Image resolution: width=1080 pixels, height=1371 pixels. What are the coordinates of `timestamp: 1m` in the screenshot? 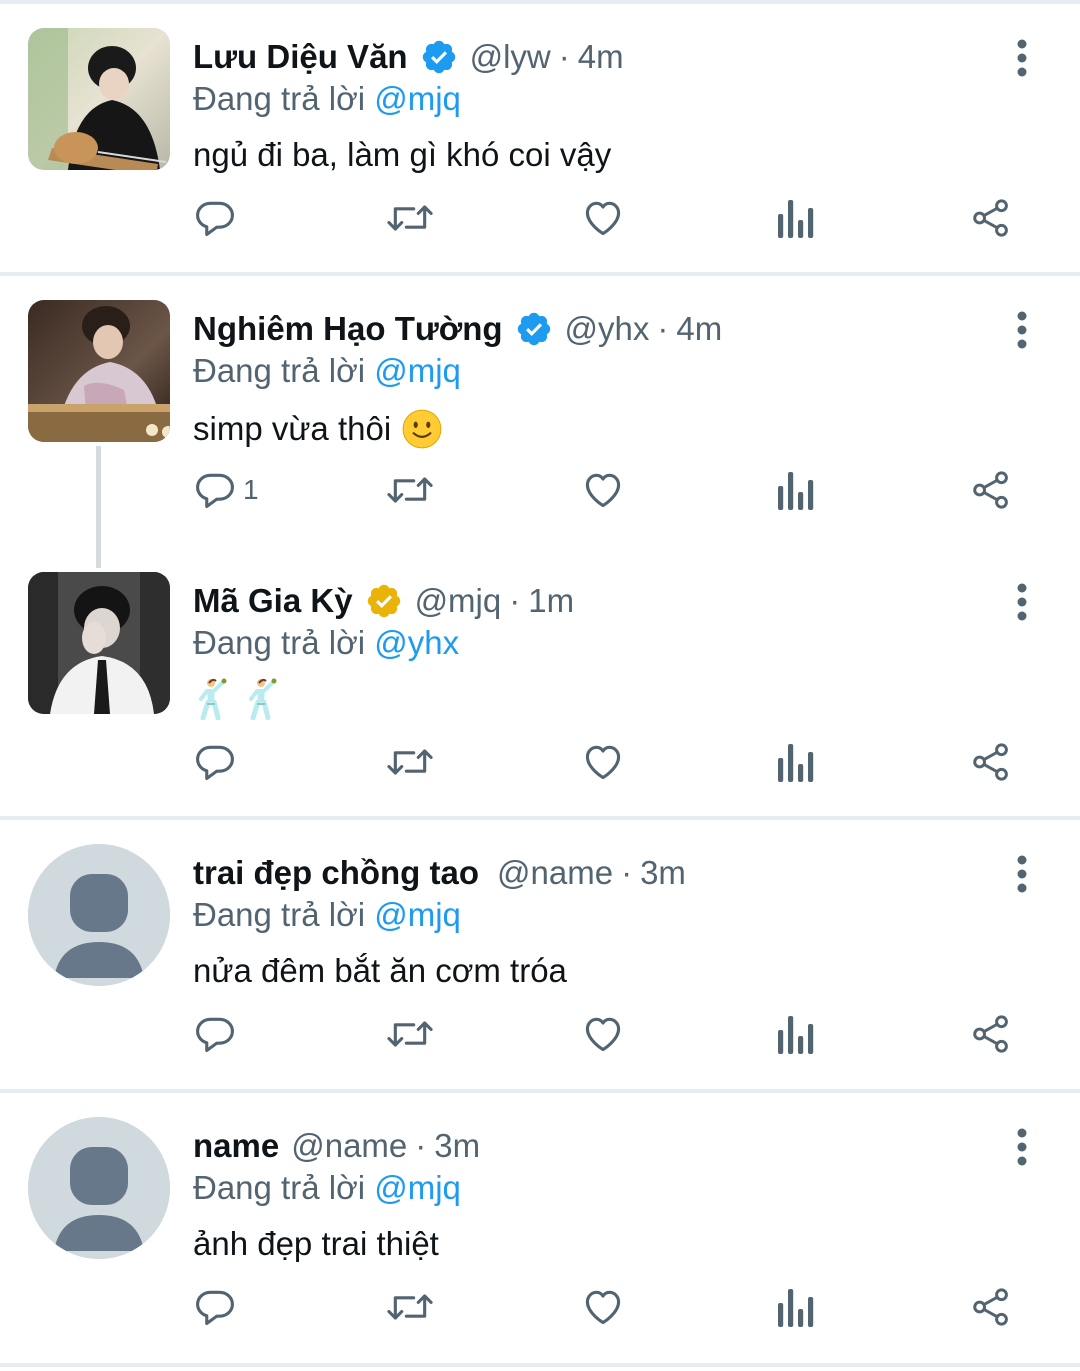 It's located at (551, 601).